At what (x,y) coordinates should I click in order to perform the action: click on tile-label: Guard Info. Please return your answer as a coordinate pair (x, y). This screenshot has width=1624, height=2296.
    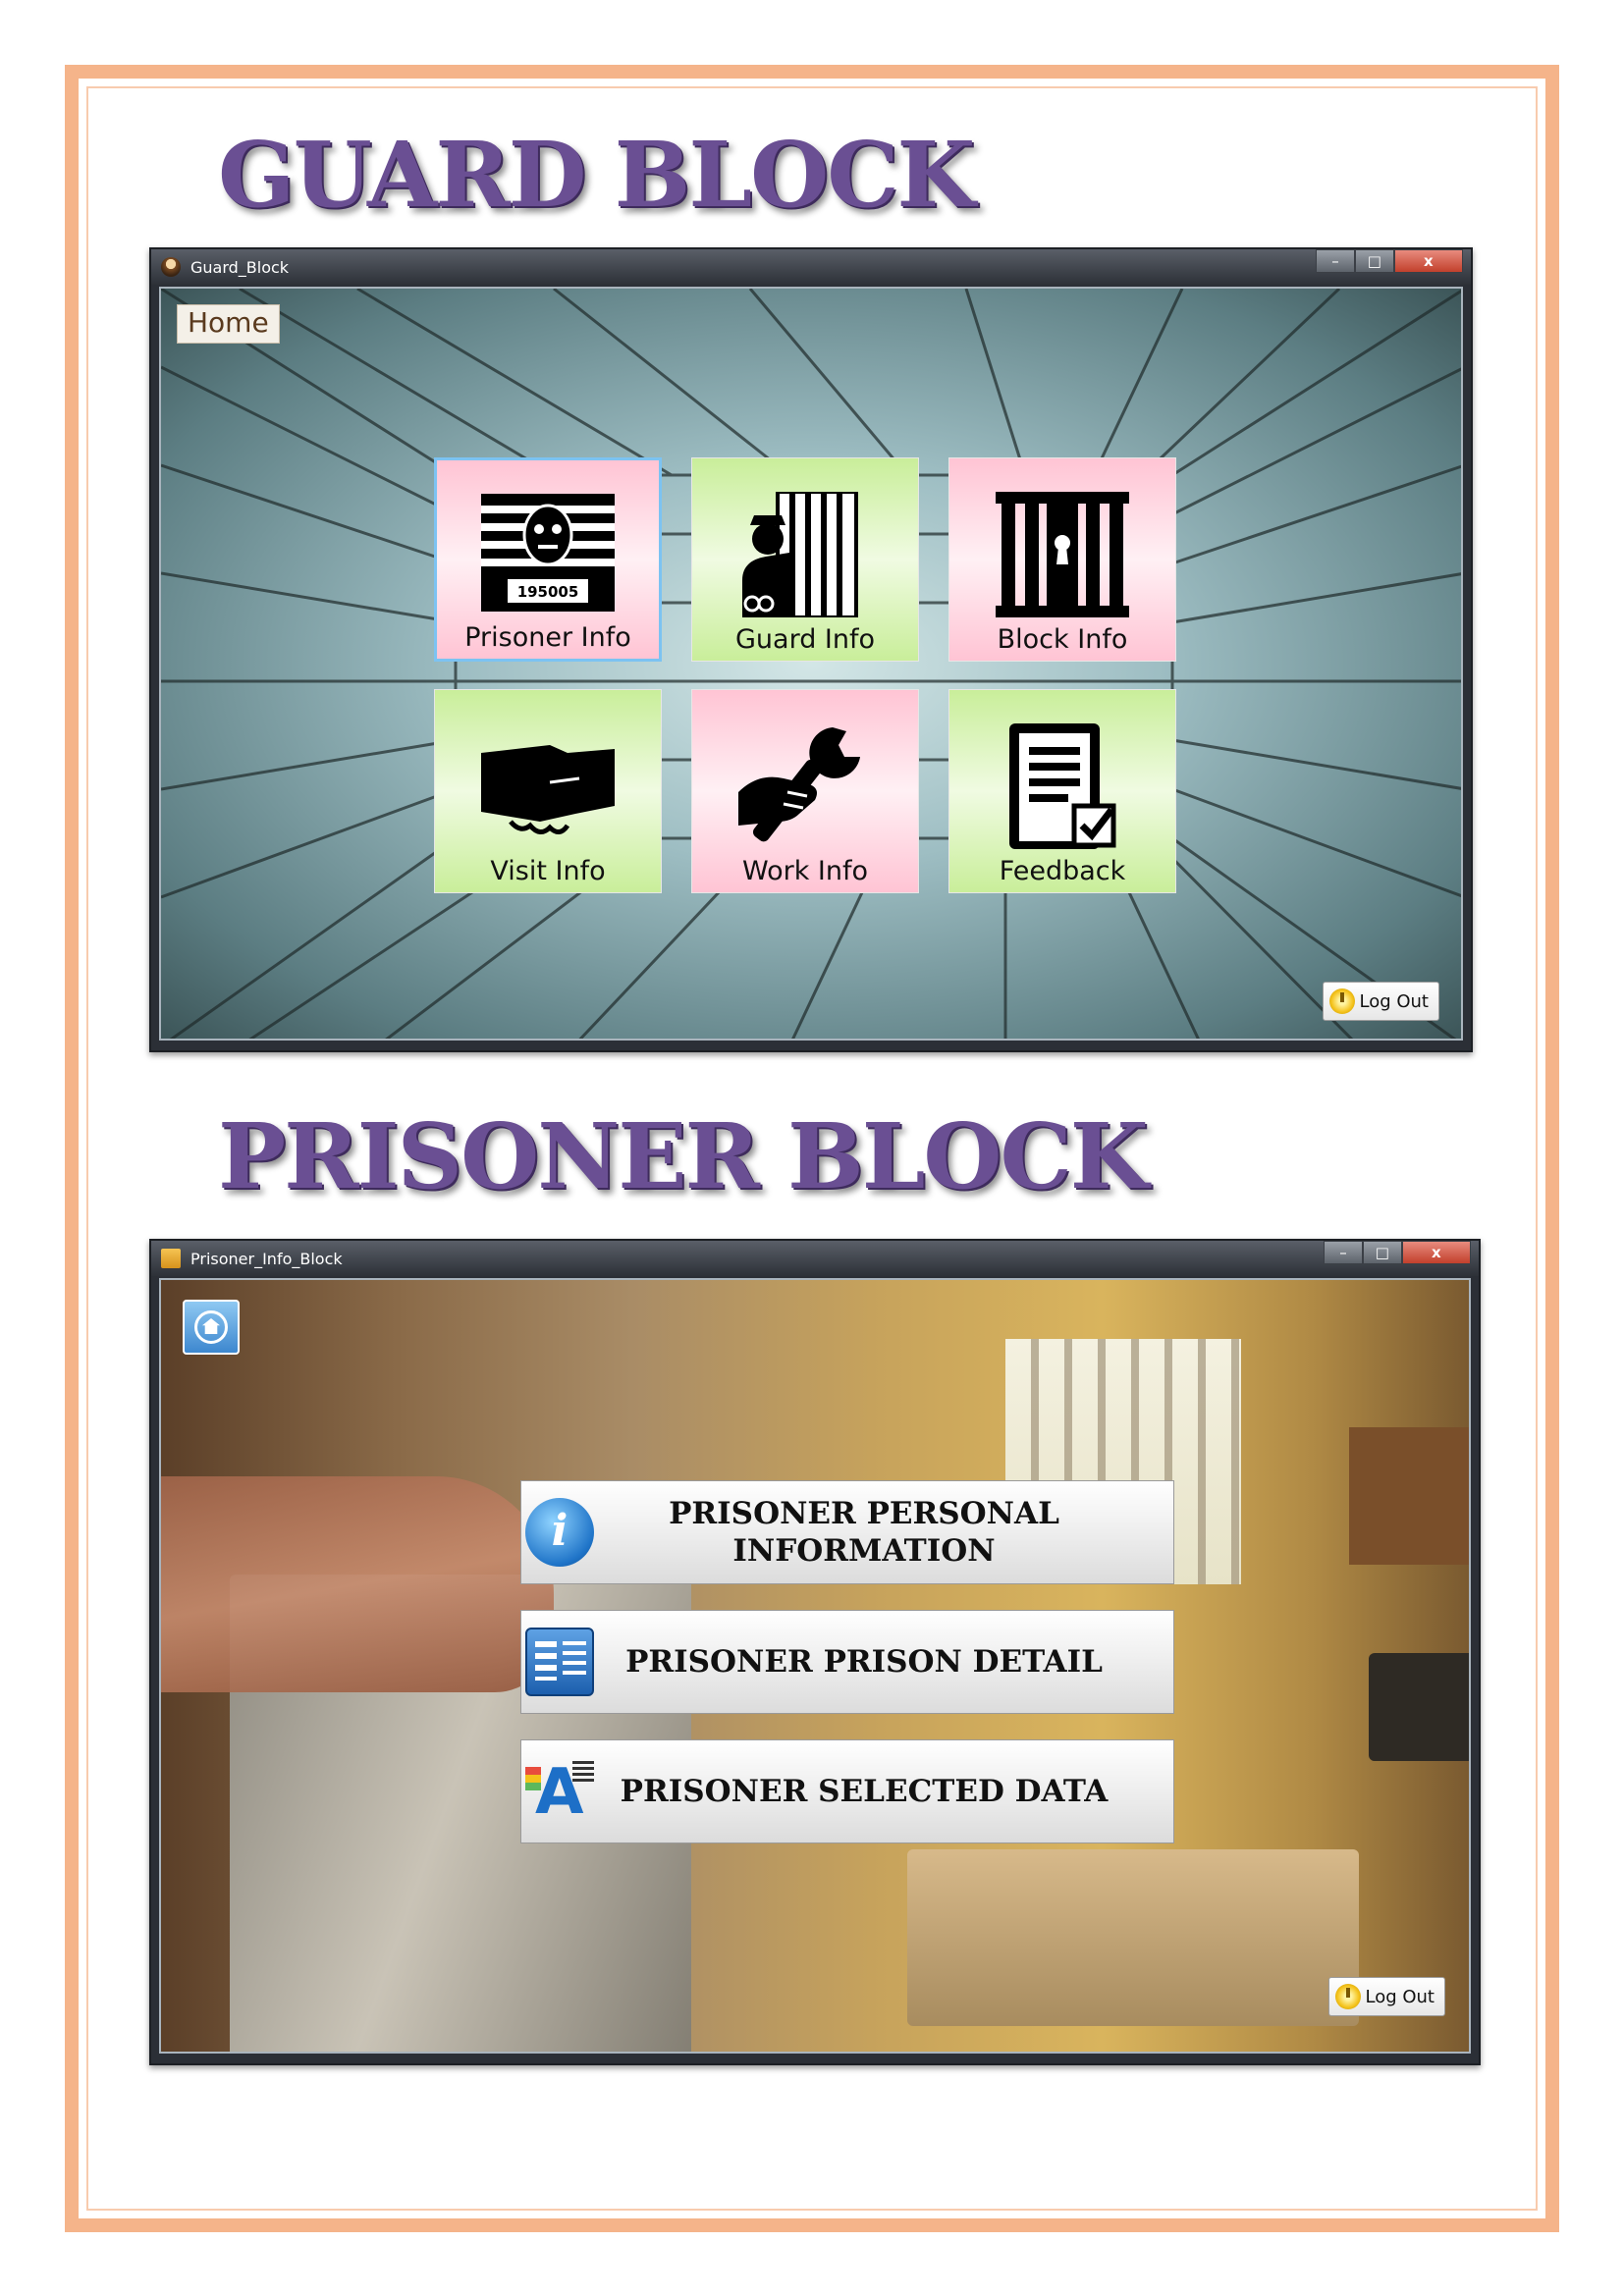
    Looking at the image, I should click on (805, 639).